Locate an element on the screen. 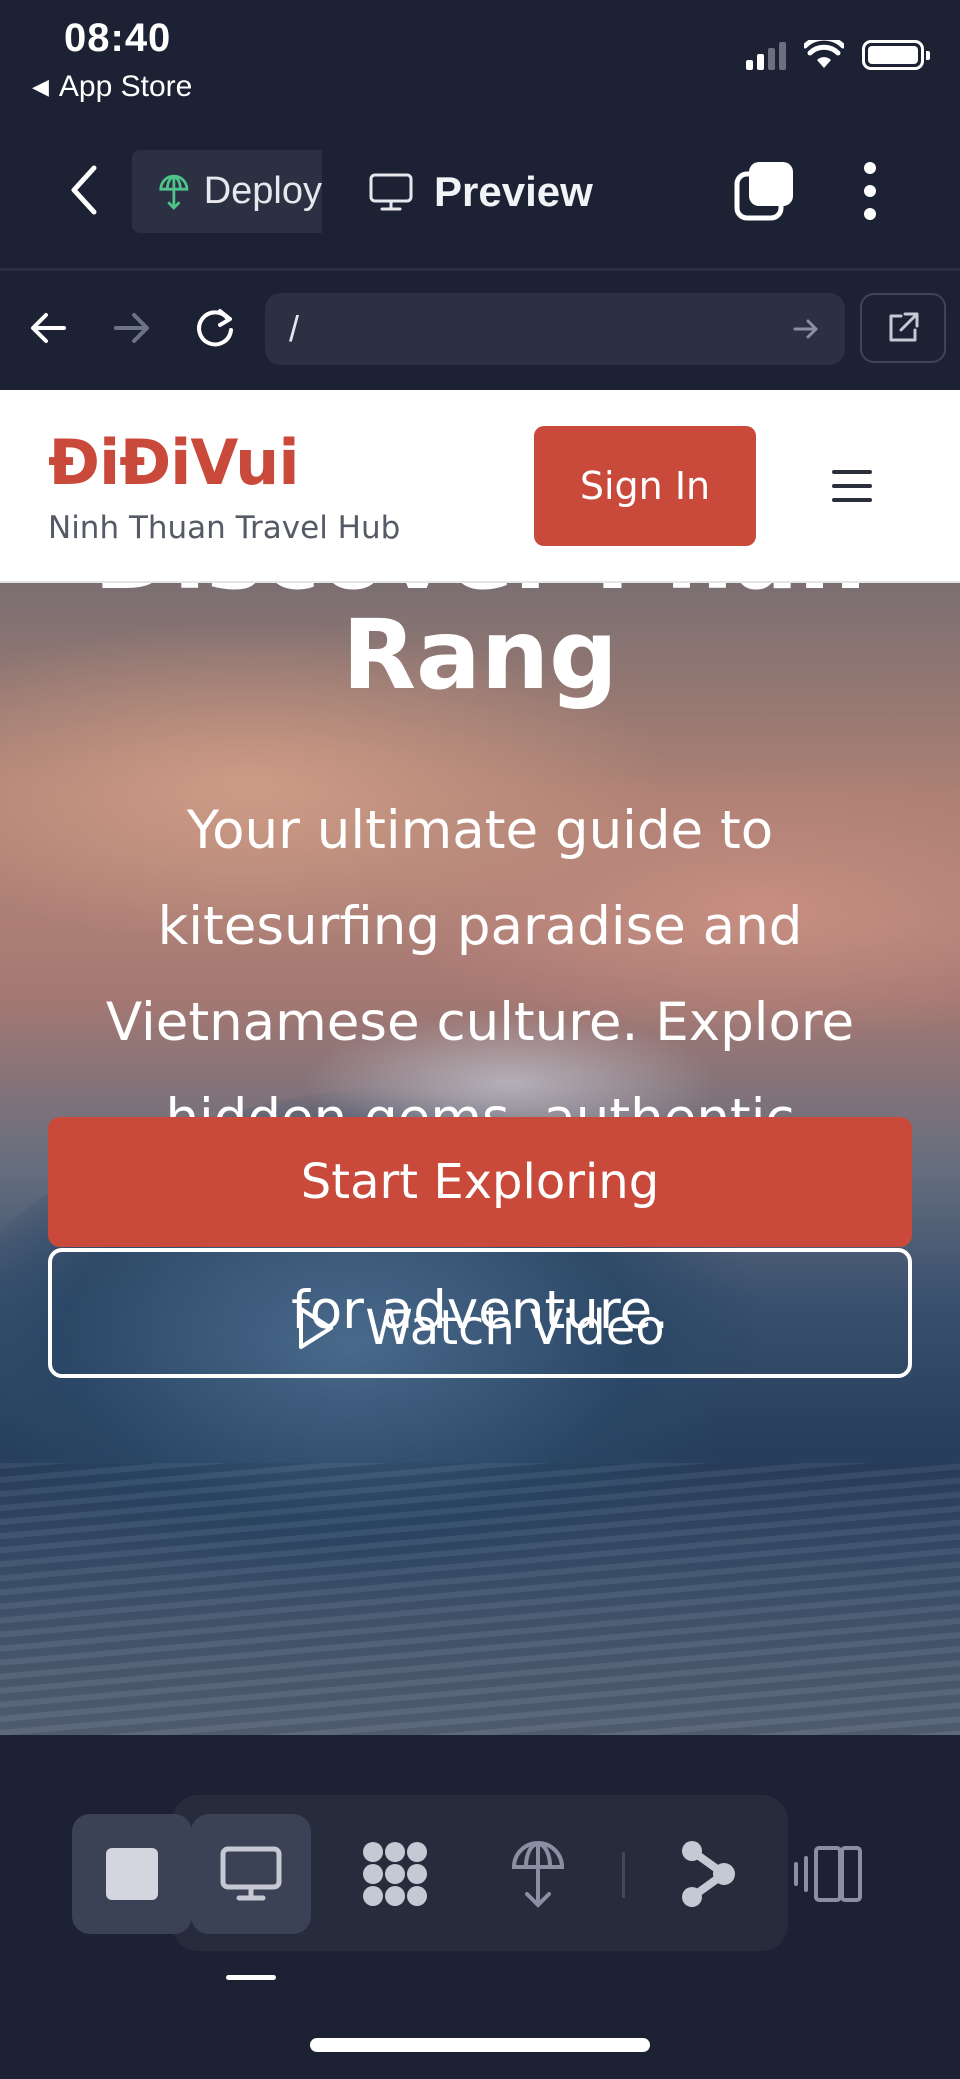  url-bar: / is located at coordinates (555, 329).